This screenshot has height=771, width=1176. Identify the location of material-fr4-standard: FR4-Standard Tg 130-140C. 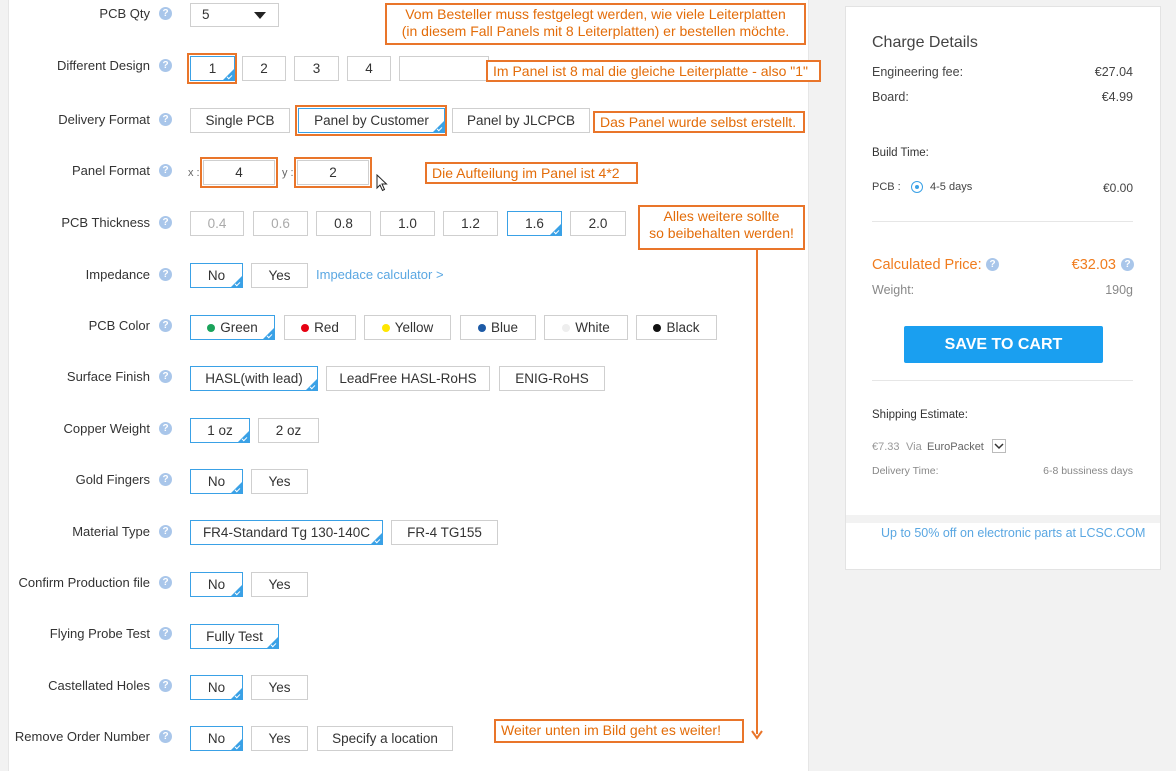
(286, 532).